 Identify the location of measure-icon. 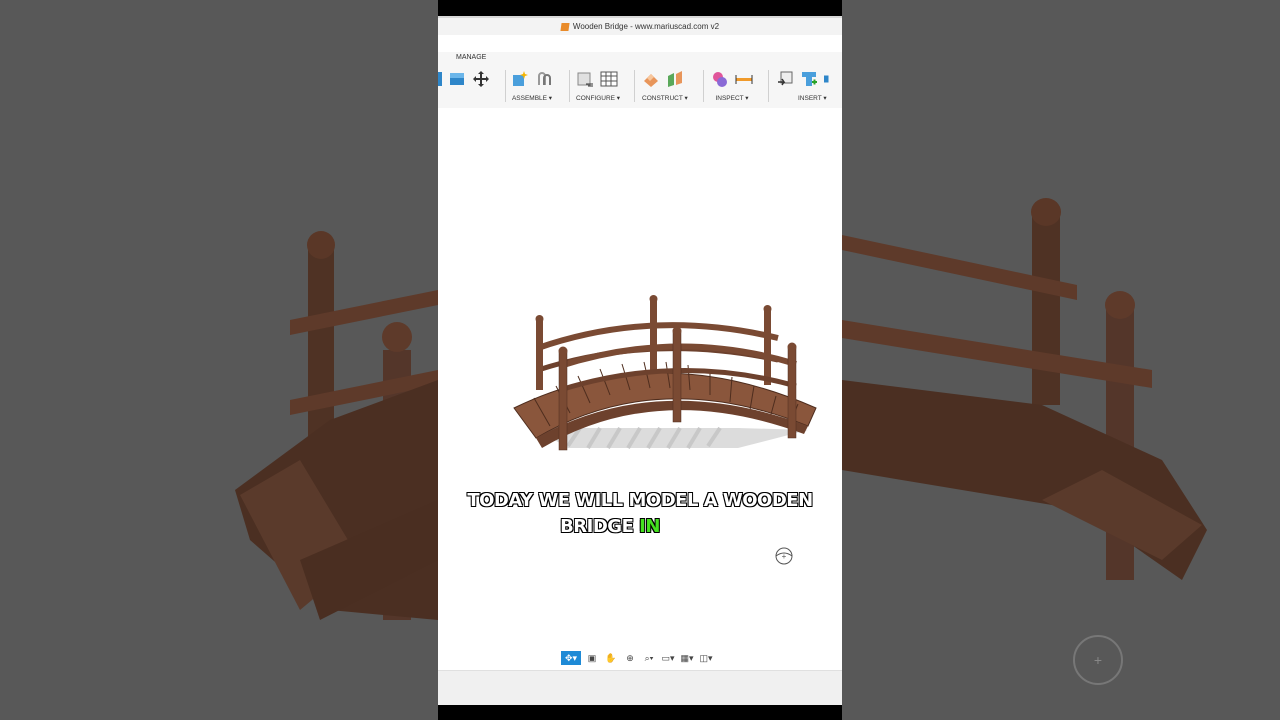
(744, 79).